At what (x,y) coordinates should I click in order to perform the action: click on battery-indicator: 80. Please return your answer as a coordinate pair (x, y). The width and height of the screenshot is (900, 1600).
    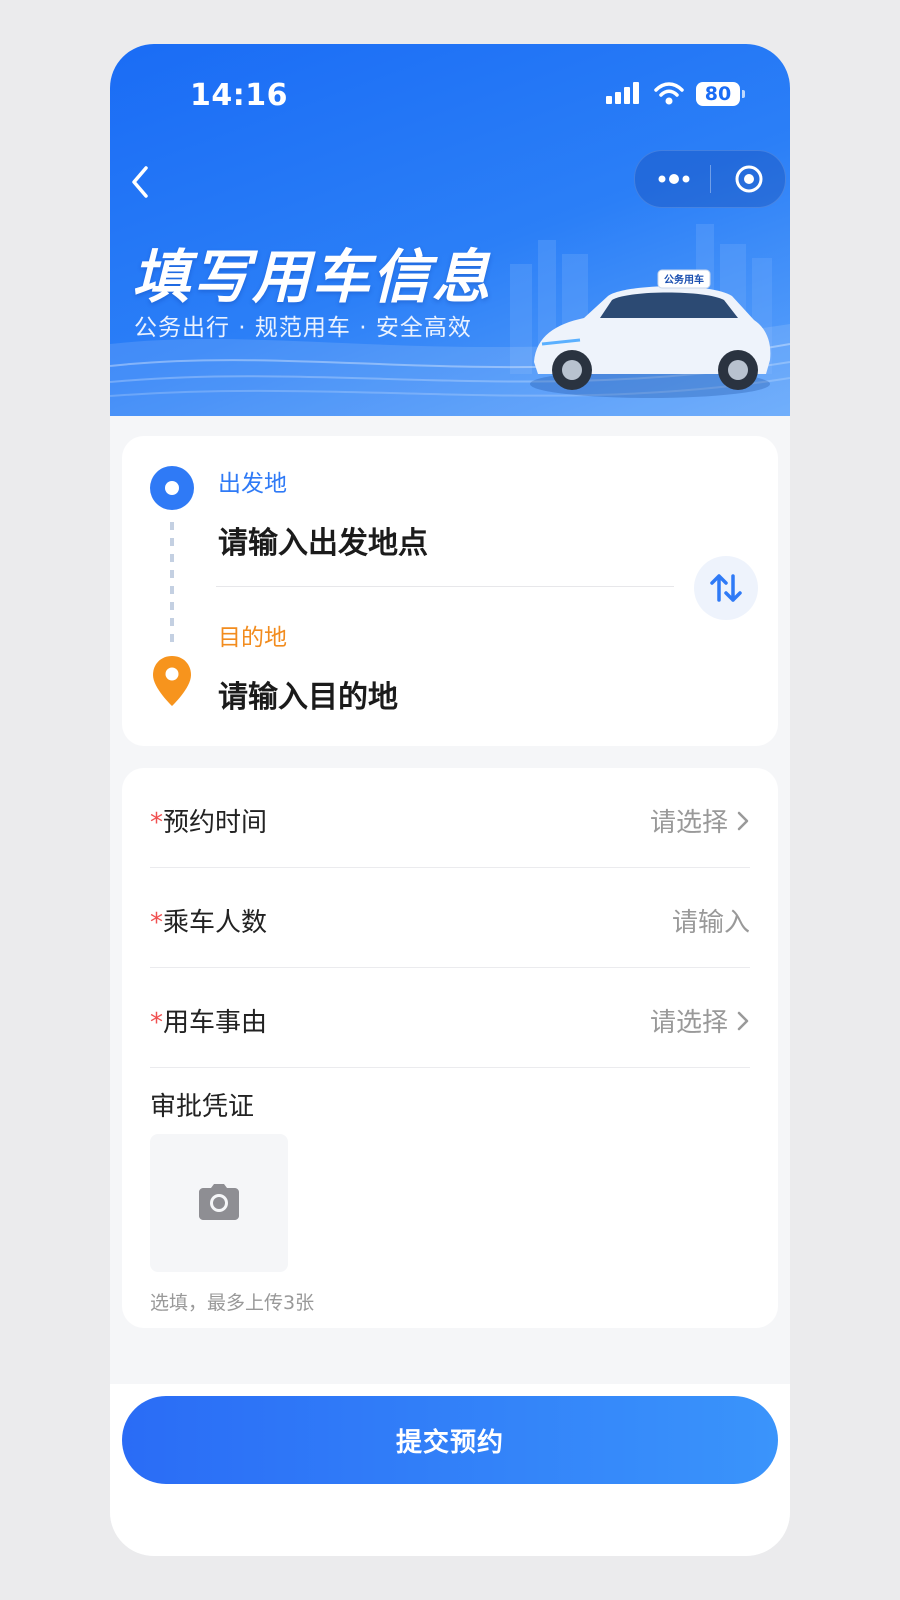
    Looking at the image, I should click on (720, 94).